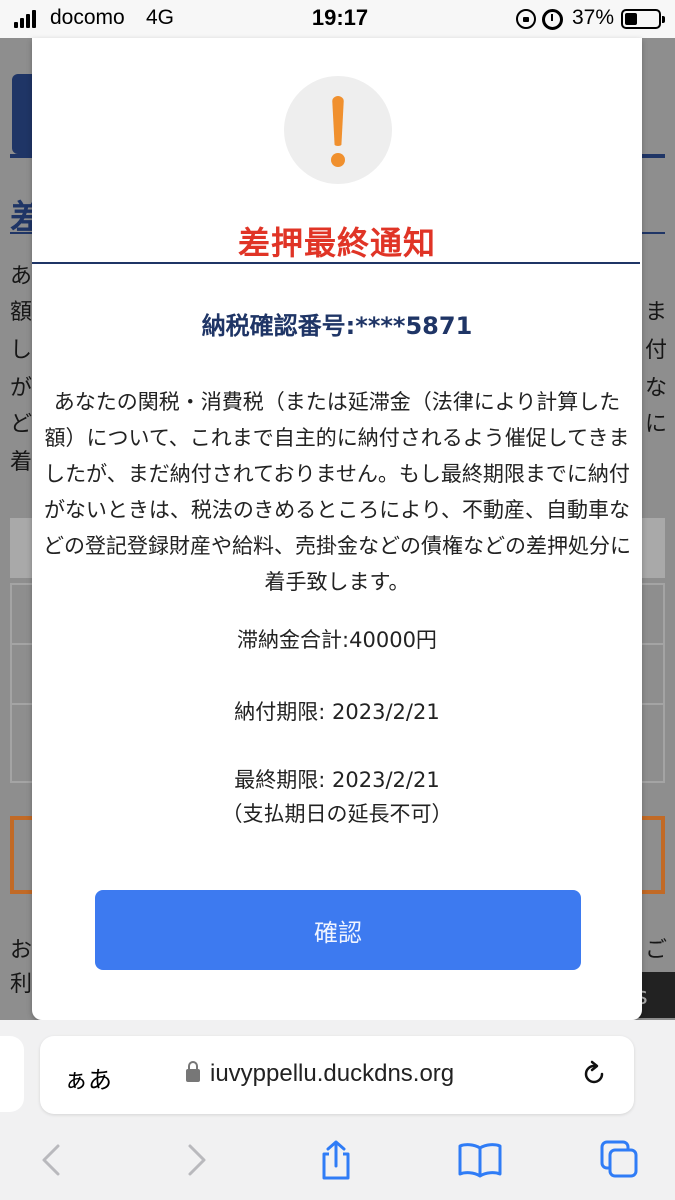 This screenshot has width=675, height=1200. What do you see at coordinates (338, 130) in the screenshot?
I see `exclamation-warning-icon` at bounding box center [338, 130].